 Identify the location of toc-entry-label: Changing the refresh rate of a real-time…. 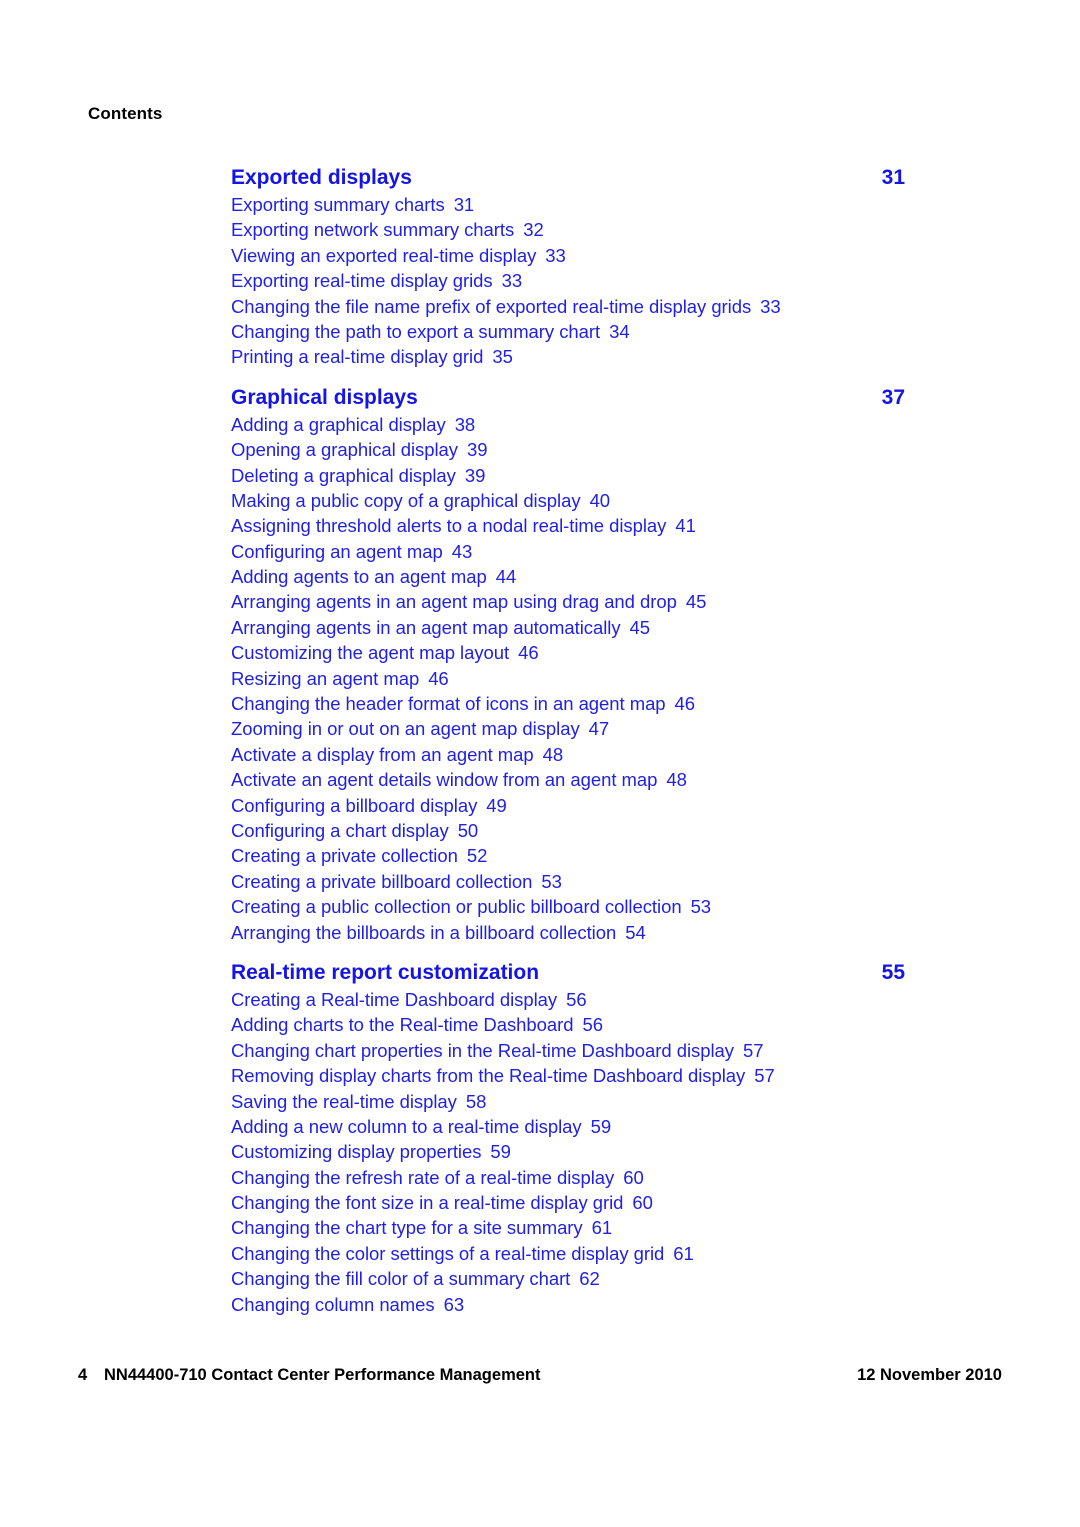
(423, 1177).